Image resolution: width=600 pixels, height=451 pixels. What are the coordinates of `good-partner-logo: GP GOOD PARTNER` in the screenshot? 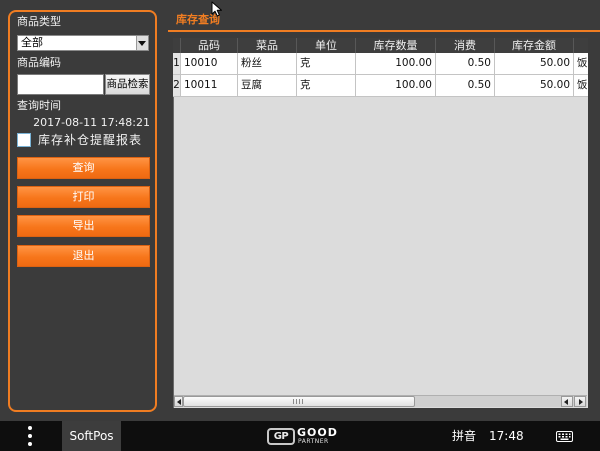 It's located at (303, 435).